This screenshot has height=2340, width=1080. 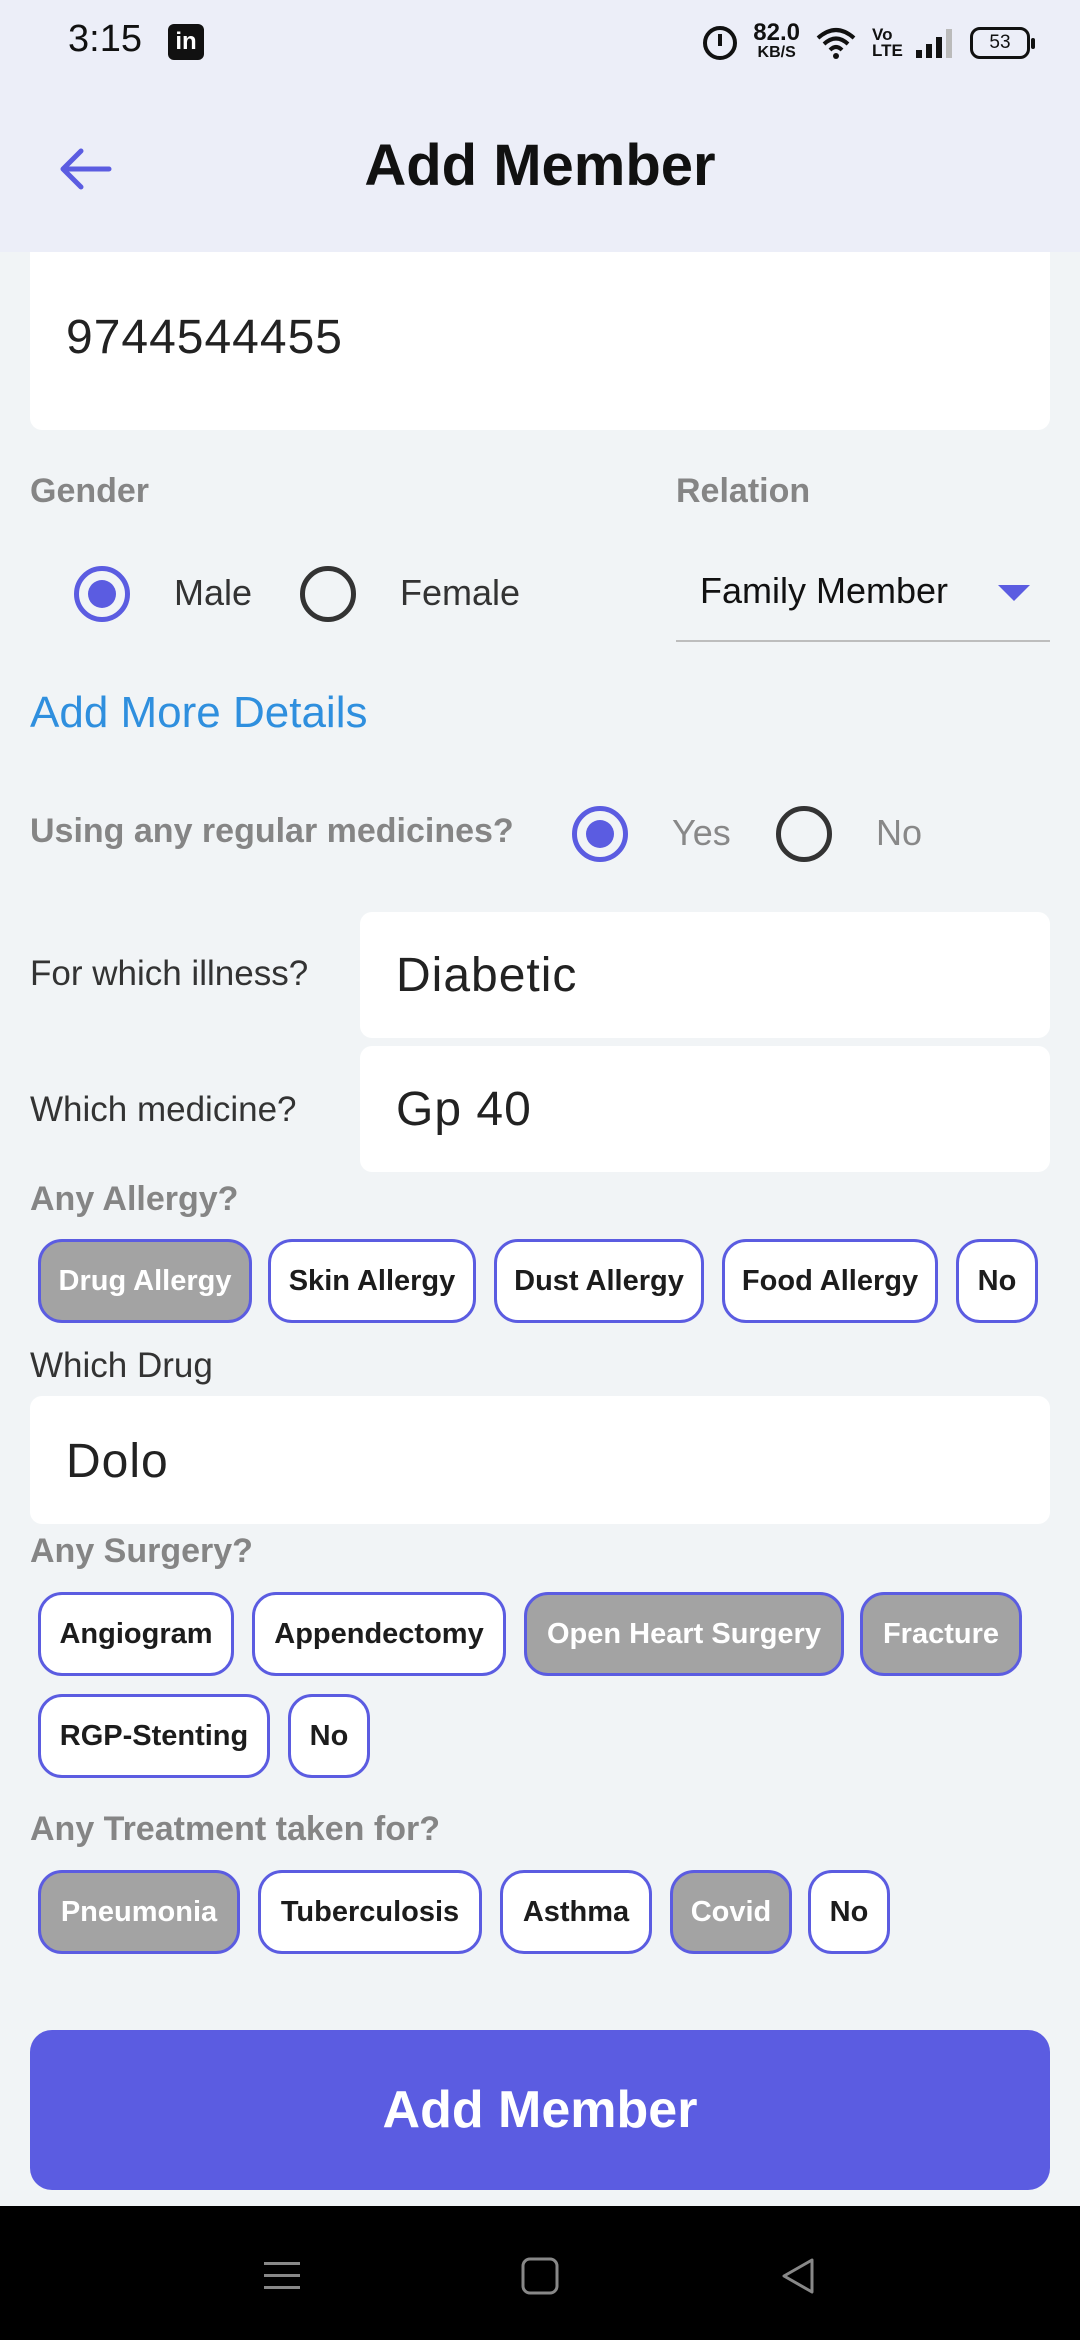 What do you see at coordinates (90, 491) in the screenshot?
I see `gender-label: Gender` at bounding box center [90, 491].